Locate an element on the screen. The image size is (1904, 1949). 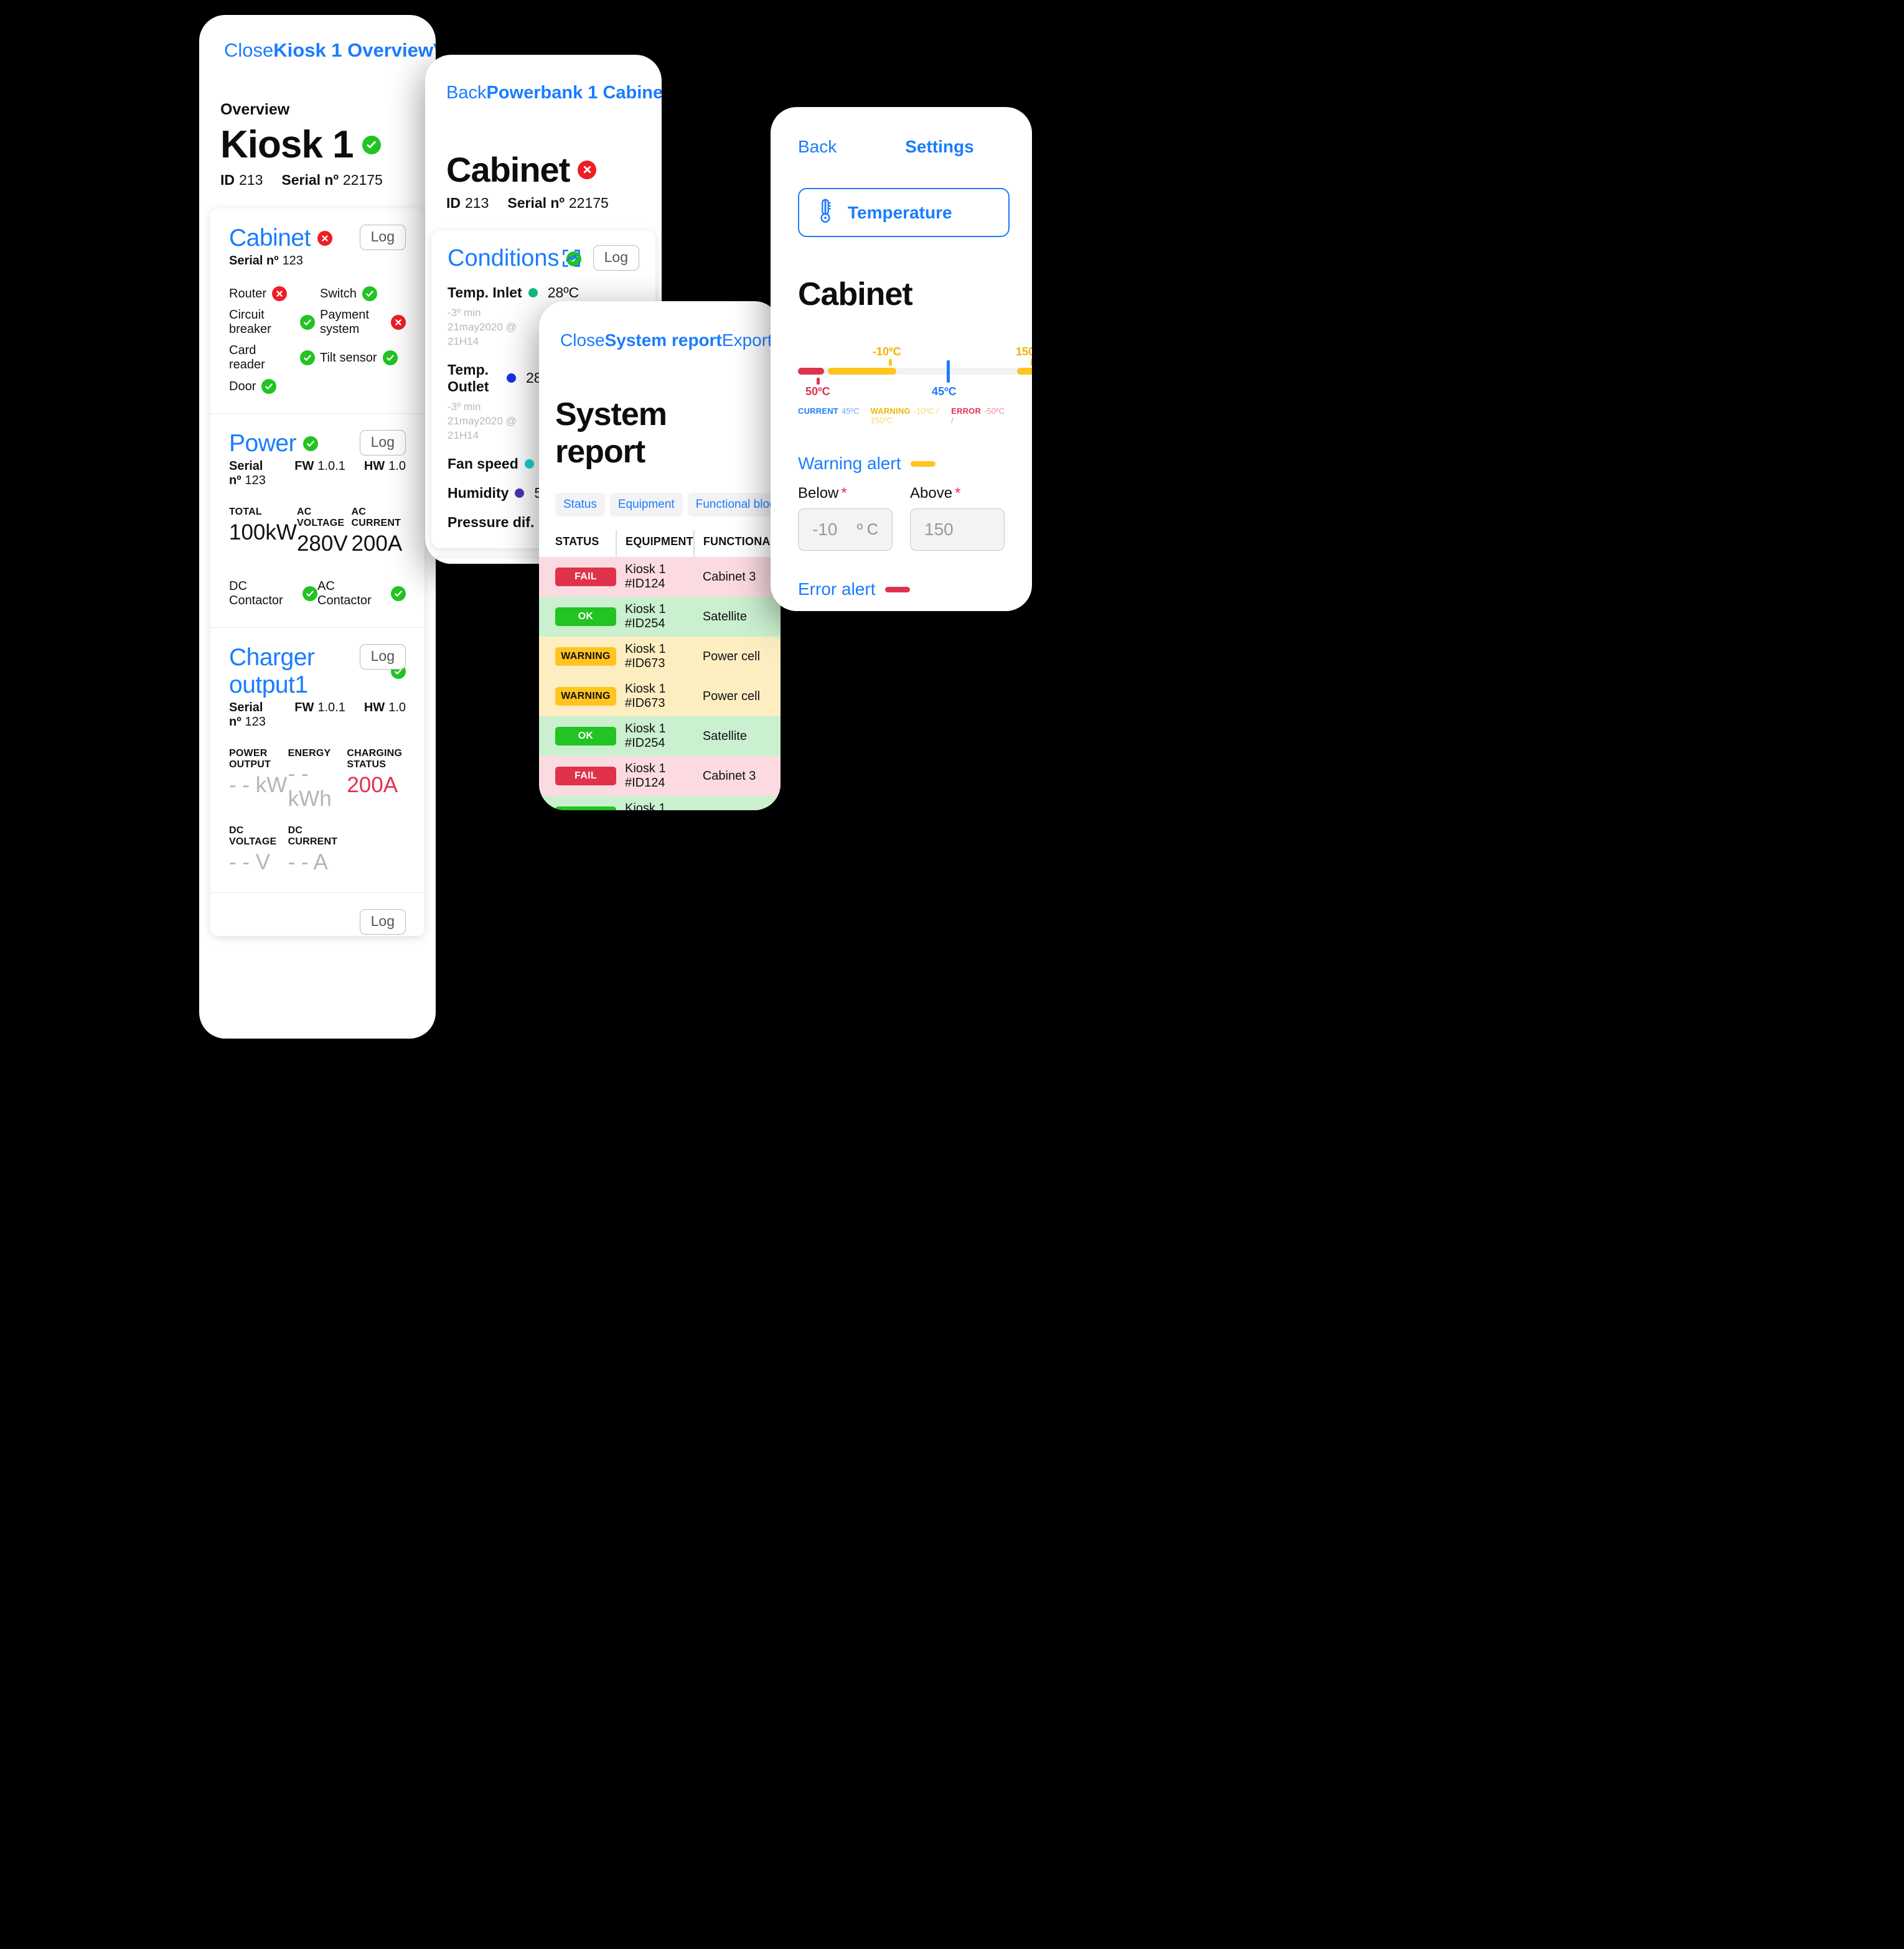
power-serial-value: 123 is located at coordinates (256, 480).